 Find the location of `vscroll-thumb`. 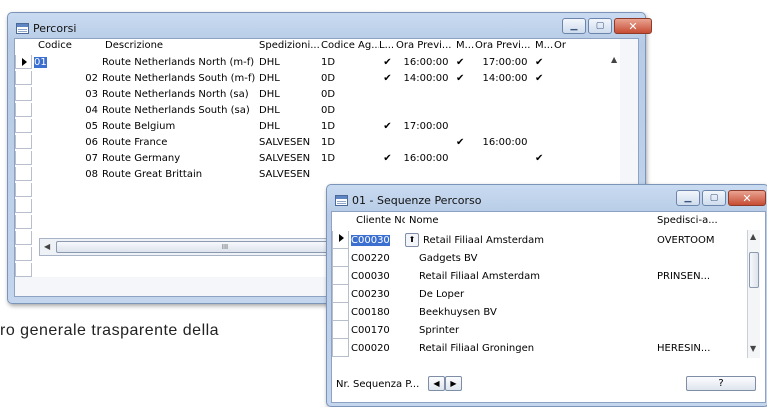

vscroll-thumb is located at coordinates (754, 270).